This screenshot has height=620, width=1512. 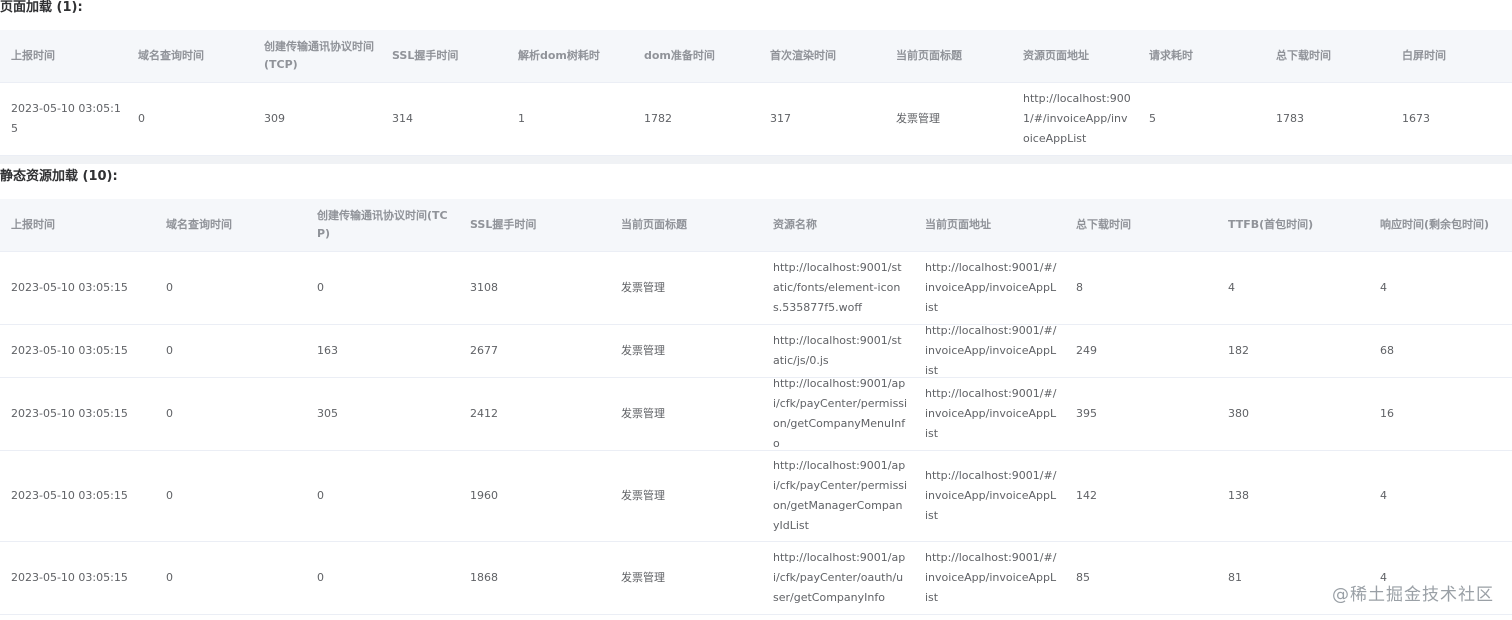 I want to click on cell-total-download-time: 85, so click(x=1083, y=577).